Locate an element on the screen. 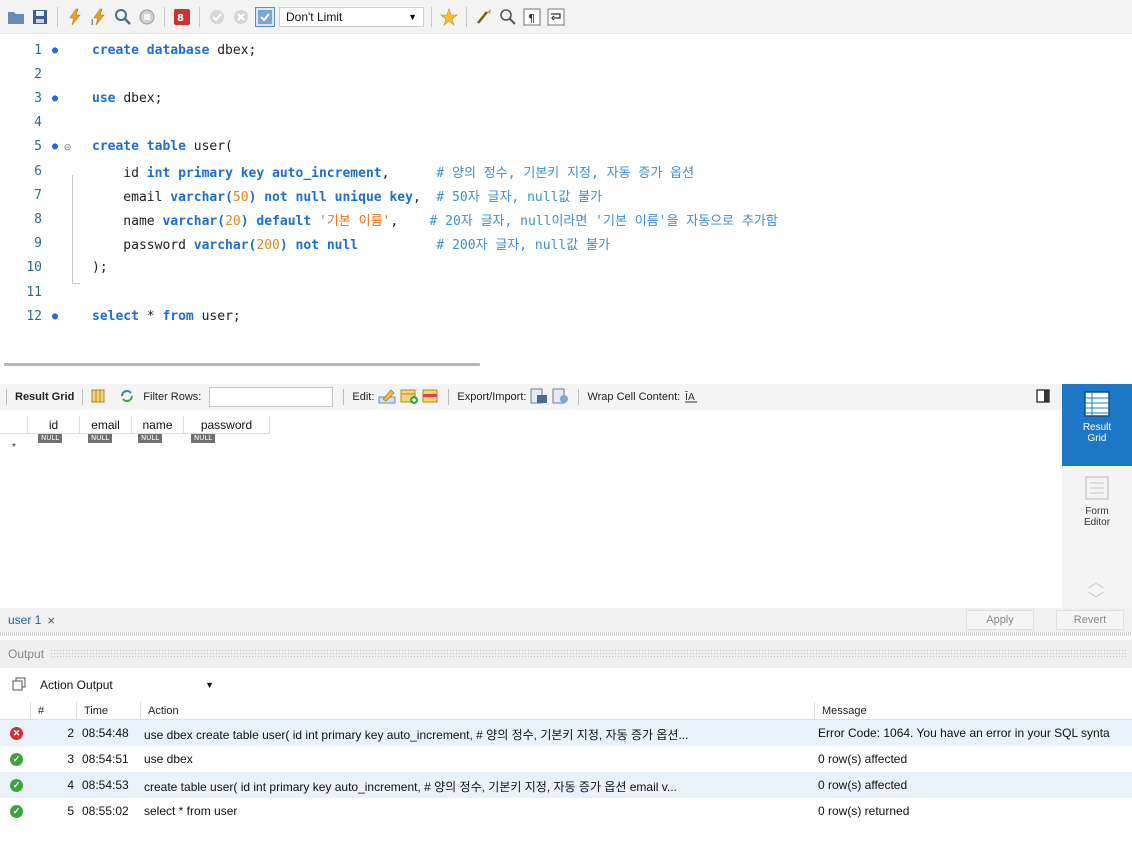 Image resolution: width=1132 pixels, height=847 pixels. copy-icon is located at coordinates (19, 685).